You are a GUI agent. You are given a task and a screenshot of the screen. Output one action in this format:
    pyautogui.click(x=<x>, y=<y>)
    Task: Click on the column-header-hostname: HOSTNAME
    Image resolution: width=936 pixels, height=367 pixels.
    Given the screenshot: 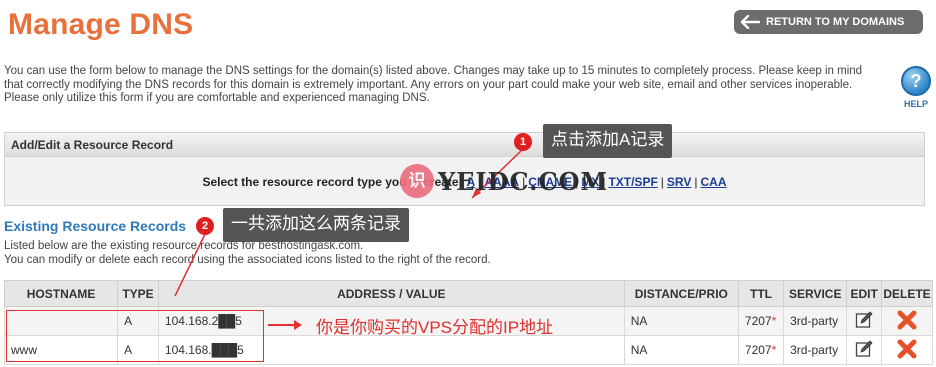 What is the action you would take?
    pyautogui.click(x=61, y=293)
    